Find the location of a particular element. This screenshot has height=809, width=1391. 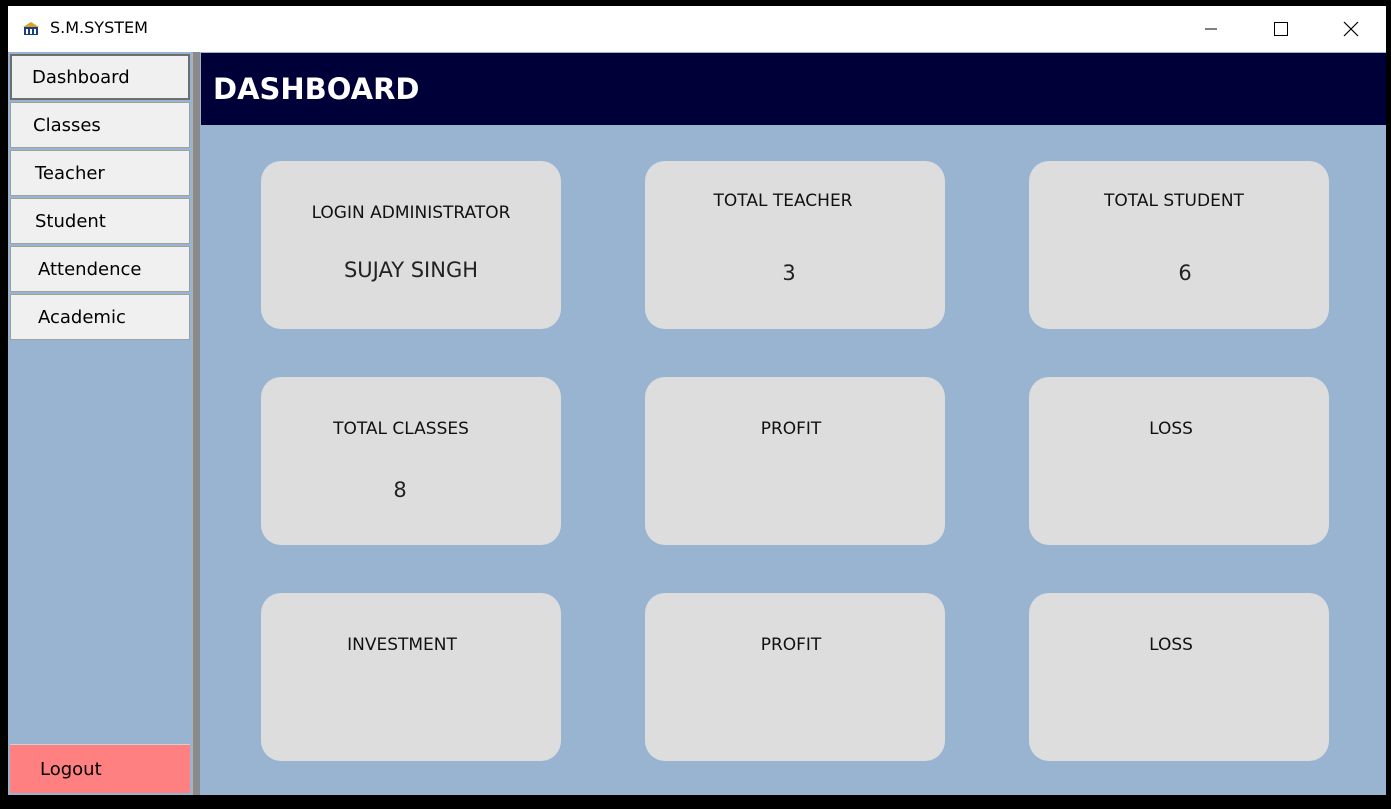

sidebar-item-label: Student is located at coordinates (70, 221).